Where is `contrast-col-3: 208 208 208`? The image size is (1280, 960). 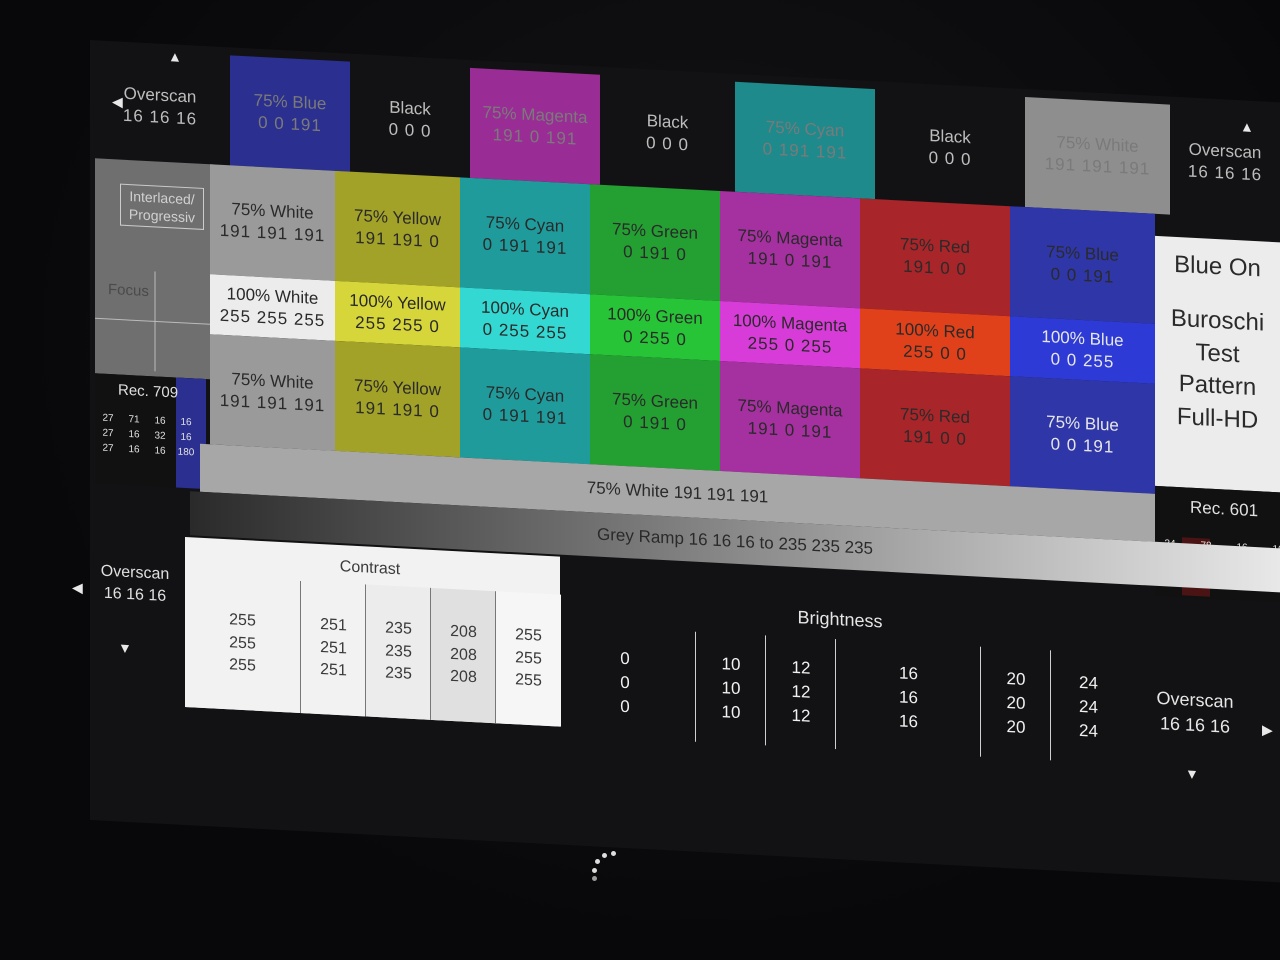 contrast-col-3: 208 208 208 is located at coordinates (463, 655).